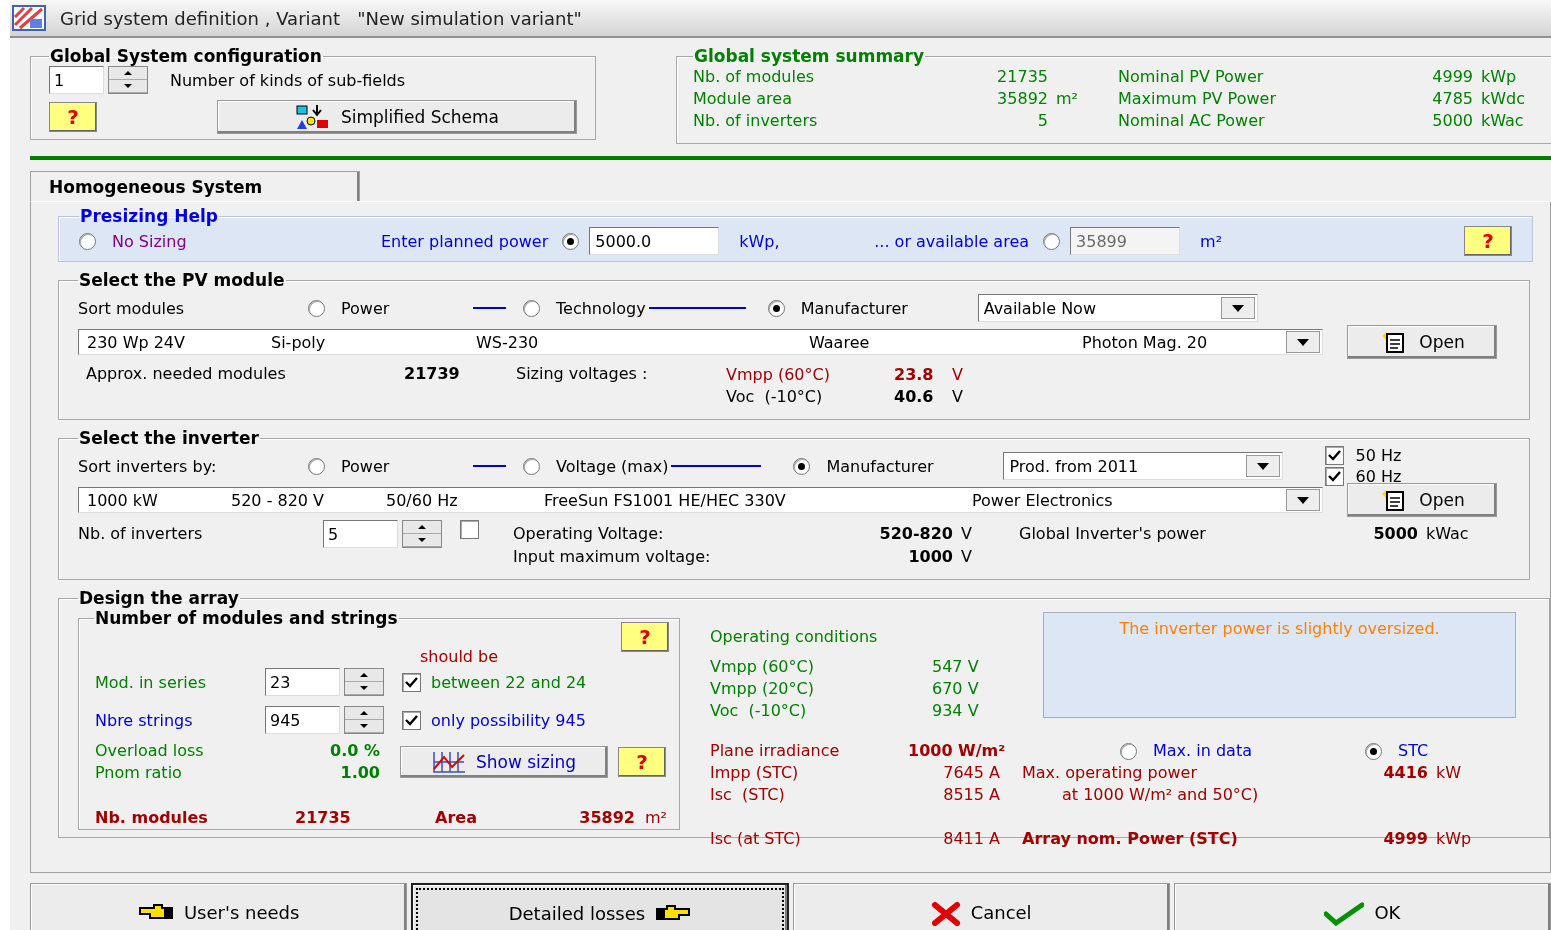  What do you see at coordinates (1117, 308) in the screenshot?
I see `filter-dropdown: Available Now` at bounding box center [1117, 308].